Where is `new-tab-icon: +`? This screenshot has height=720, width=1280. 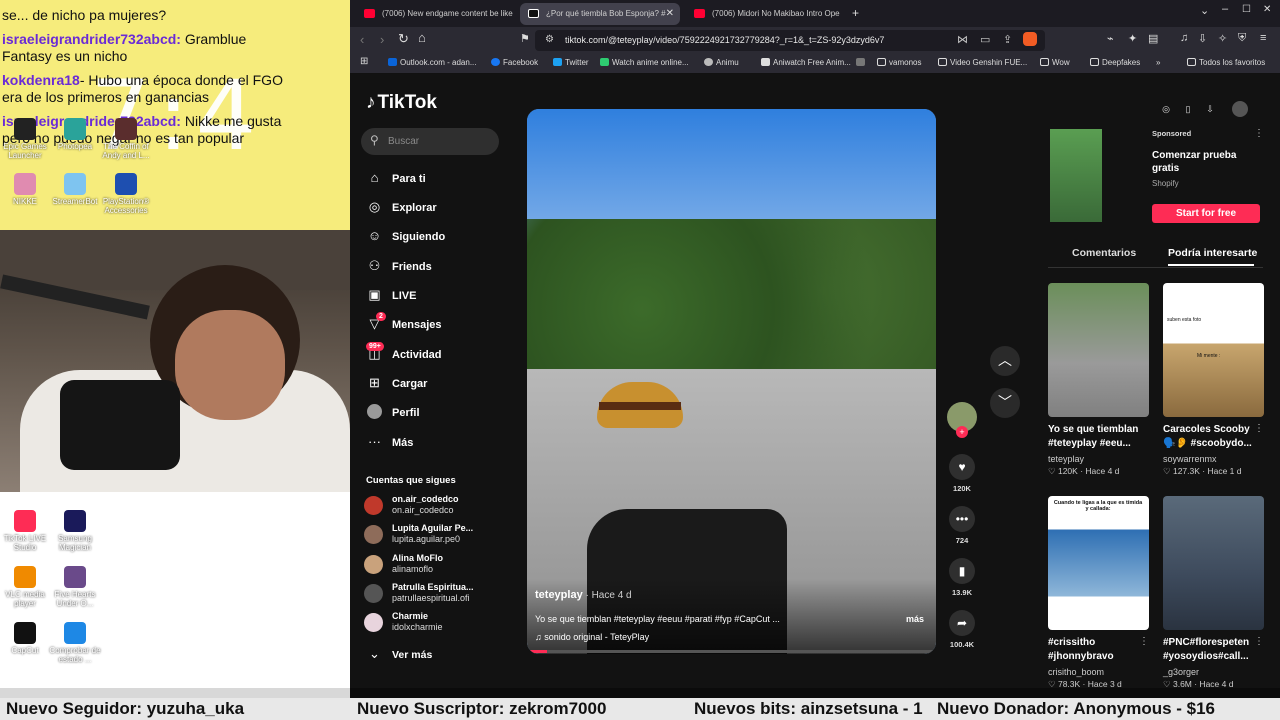 new-tab-icon: + is located at coordinates (855, 13).